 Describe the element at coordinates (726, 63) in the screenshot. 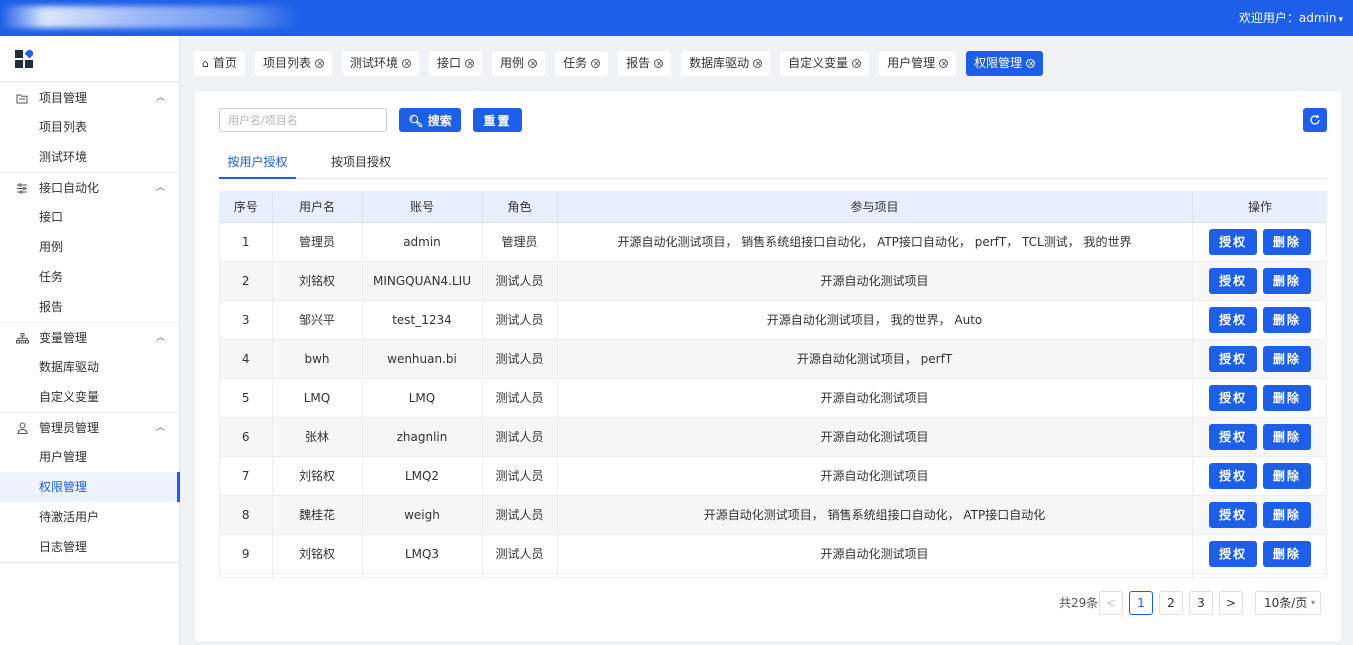

I see `tag-item: 数据库驱动` at that location.